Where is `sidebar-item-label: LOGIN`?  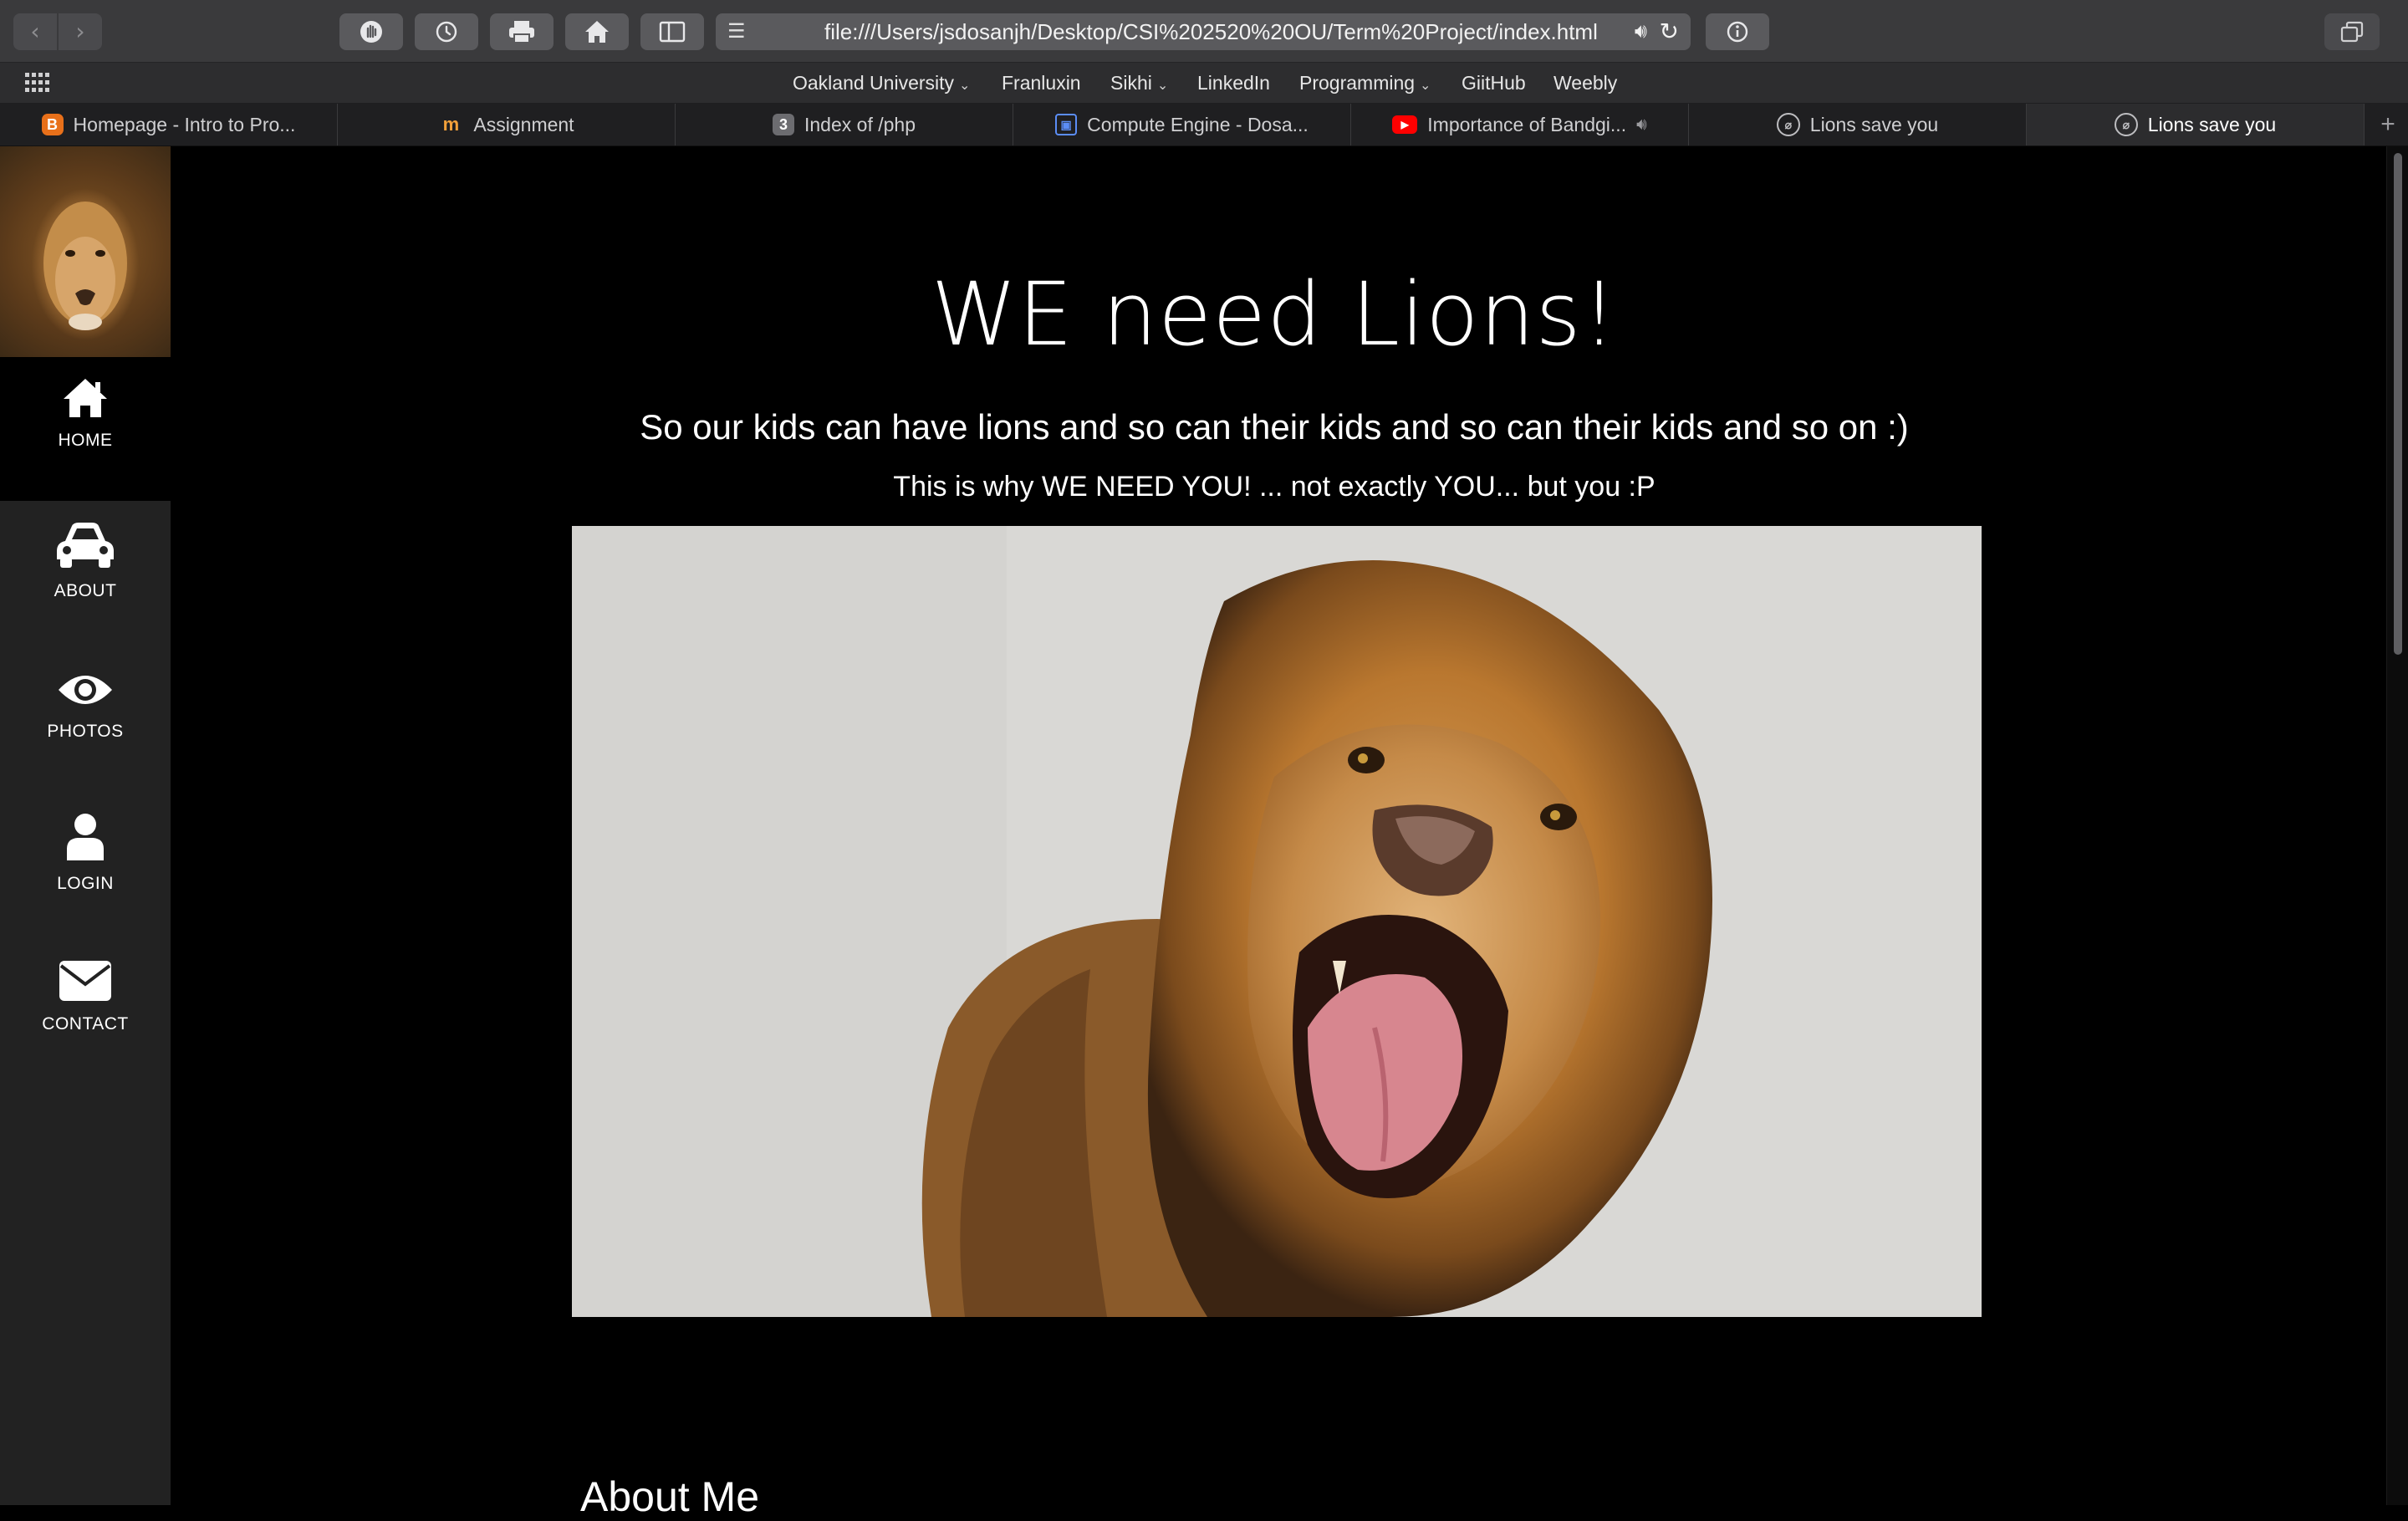
sidebar-item-label: LOGIN is located at coordinates (86, 884).